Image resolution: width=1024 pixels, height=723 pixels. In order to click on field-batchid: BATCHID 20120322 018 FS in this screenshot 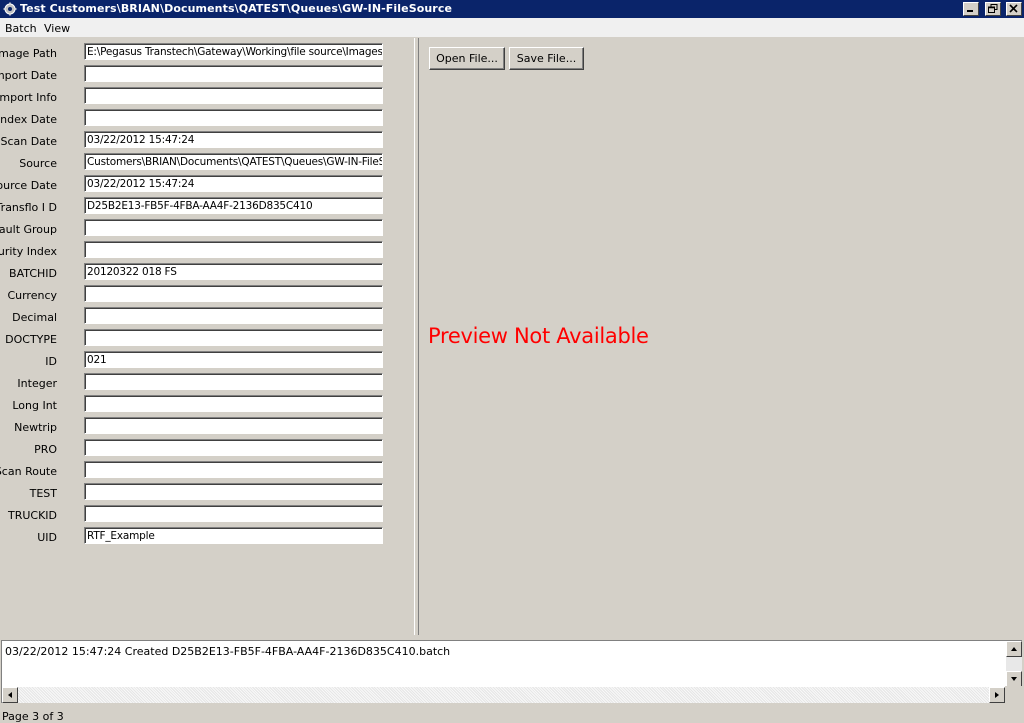, I will do `click(196, 273)`.